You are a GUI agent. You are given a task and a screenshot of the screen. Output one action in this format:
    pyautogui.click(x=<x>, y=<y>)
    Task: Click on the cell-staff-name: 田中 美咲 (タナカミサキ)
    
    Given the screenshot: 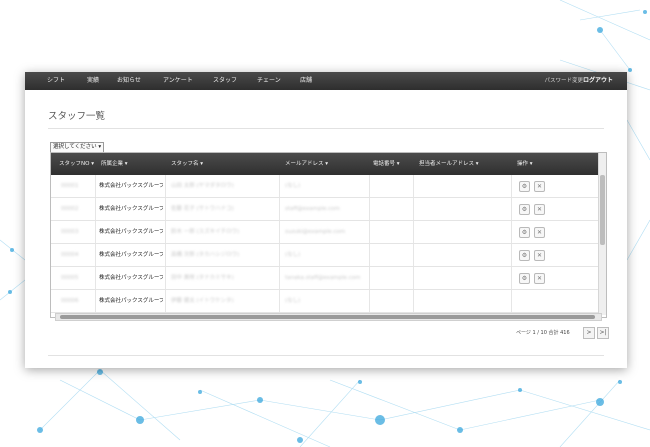 What is the action you would take?
    pyautogui.click(x=202, y=278)
    